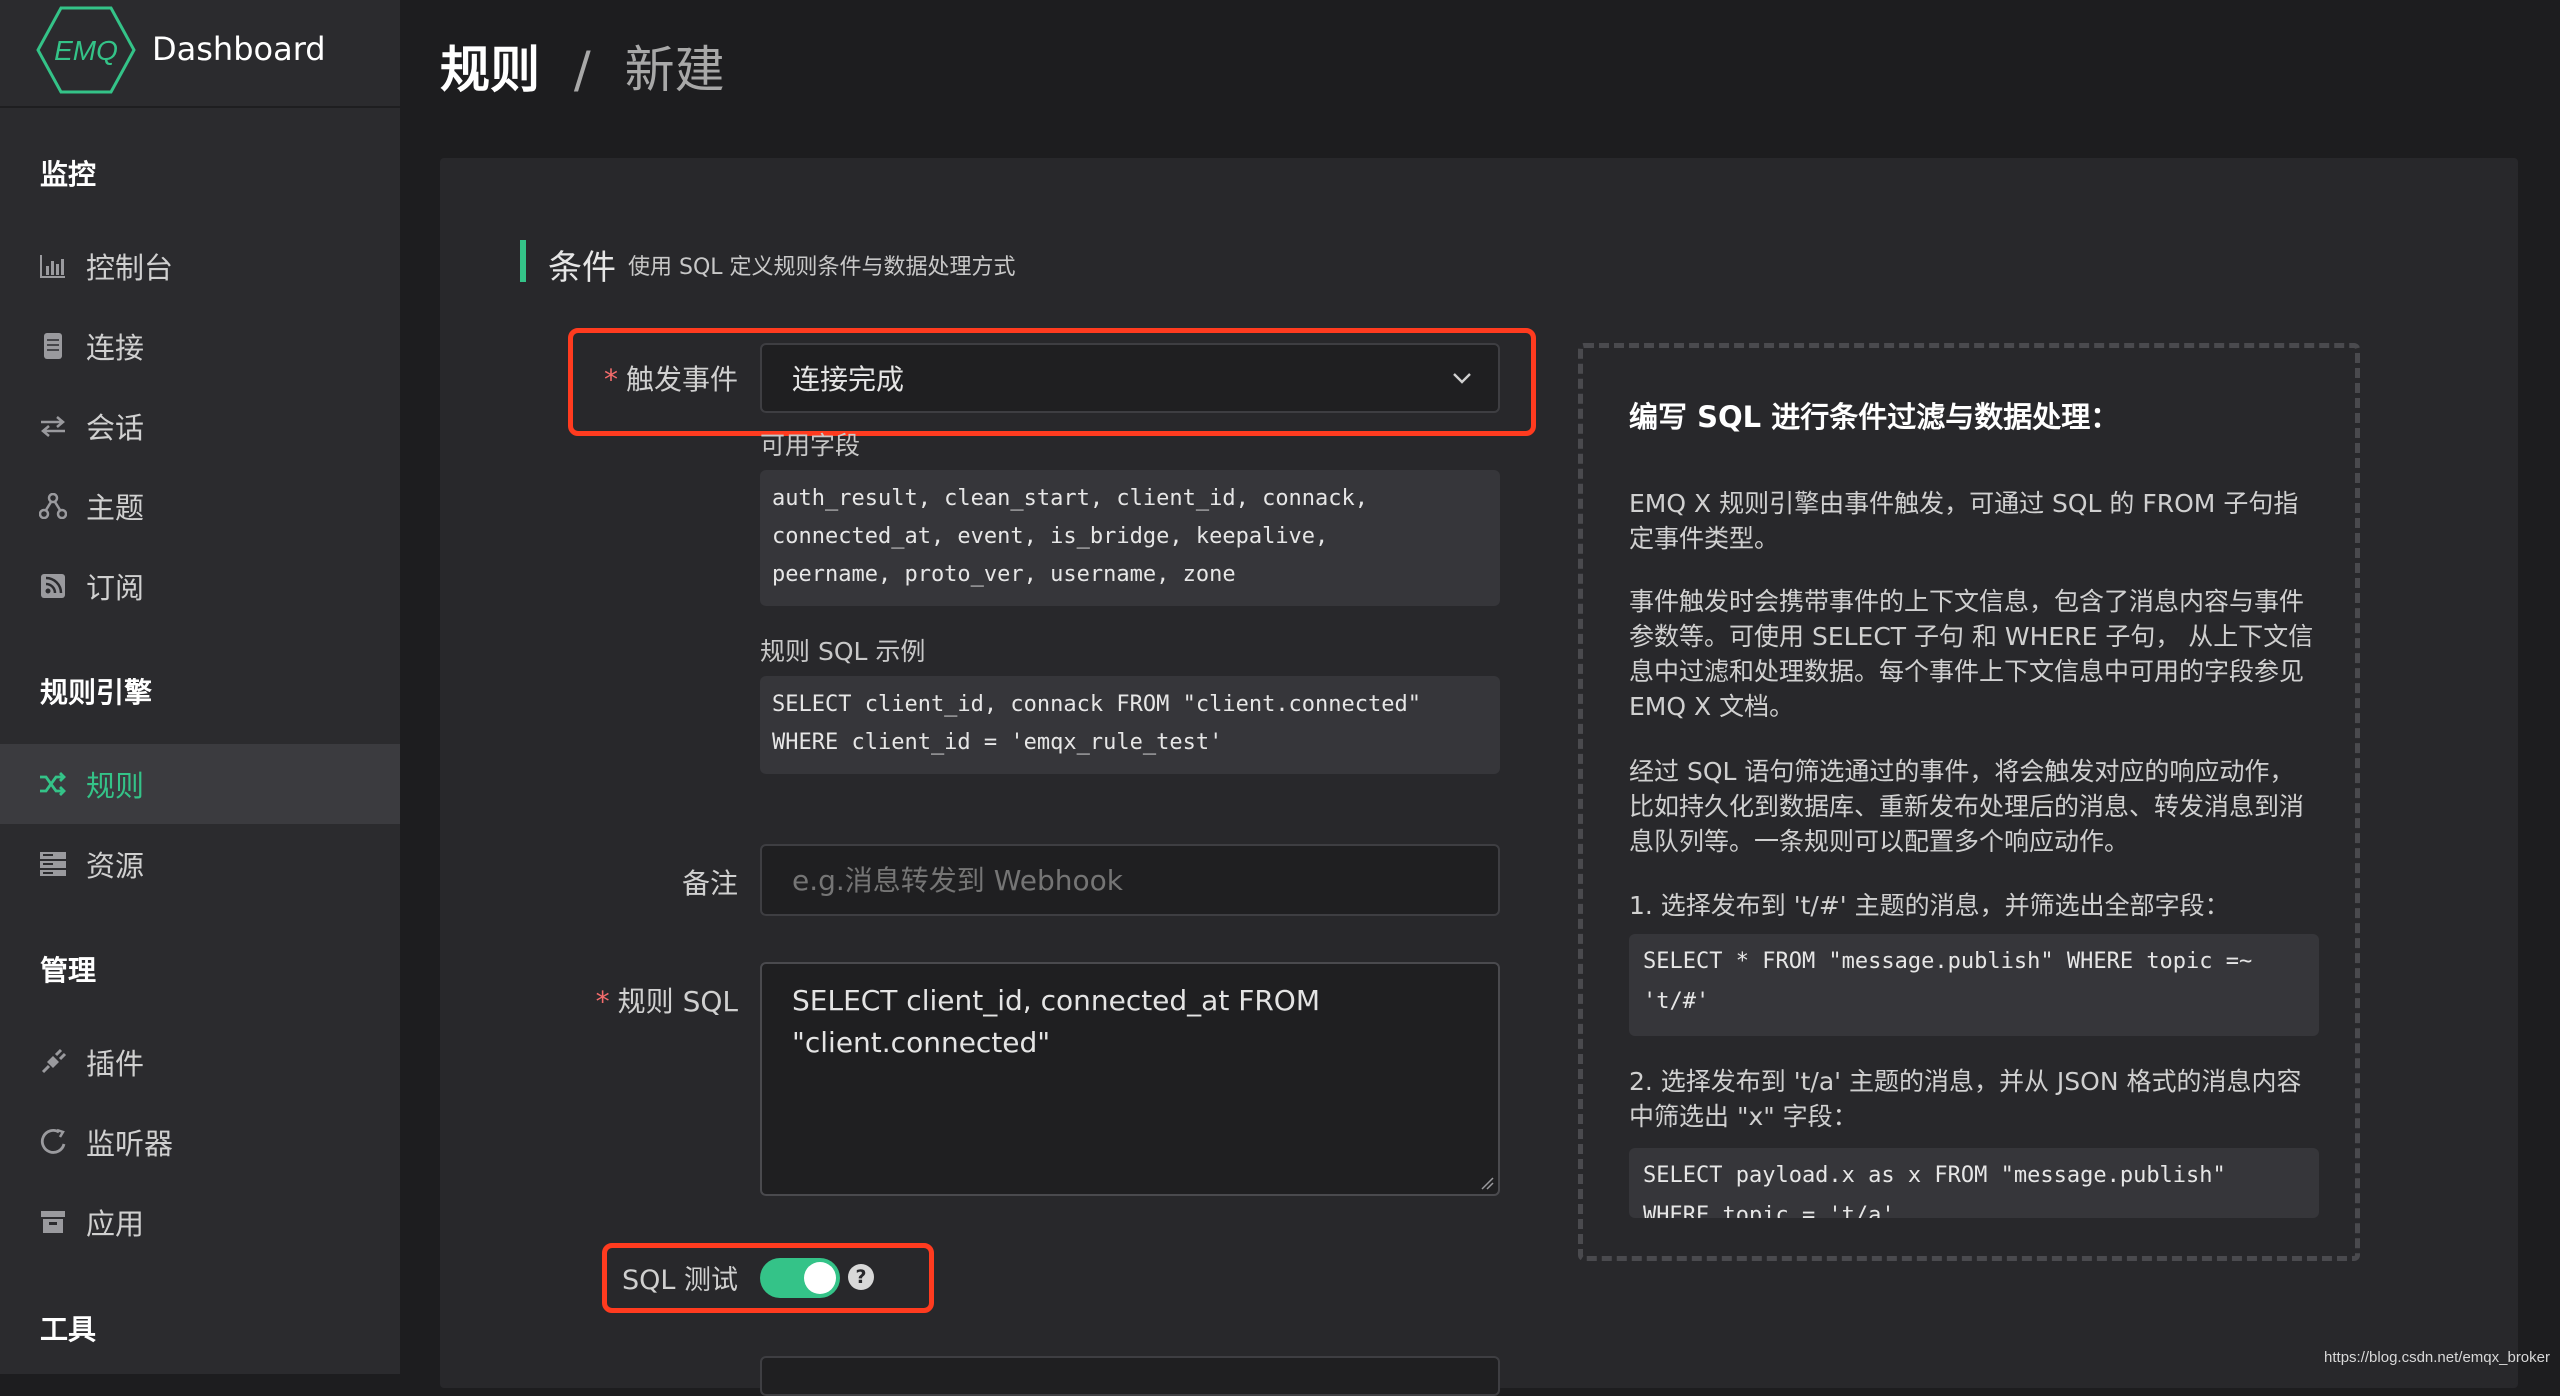  I want to click on section-description: 使用 SQL 定义规则条件与数据处理方式, so click(822, 267).